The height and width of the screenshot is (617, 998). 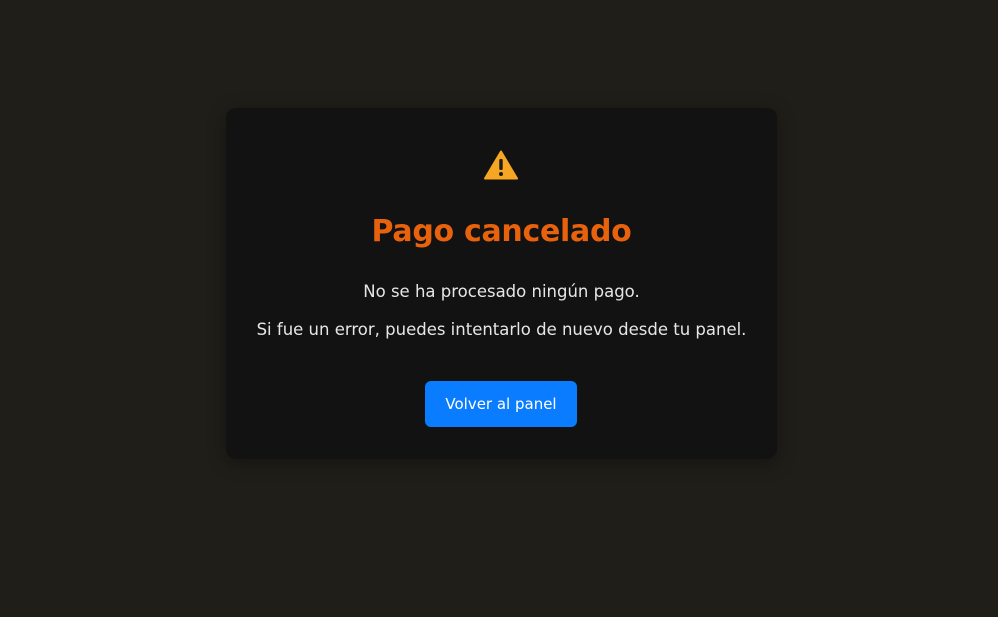 I want to click on message-line-1: No se ha procesado ningún pago., so click(x=501, y=291).